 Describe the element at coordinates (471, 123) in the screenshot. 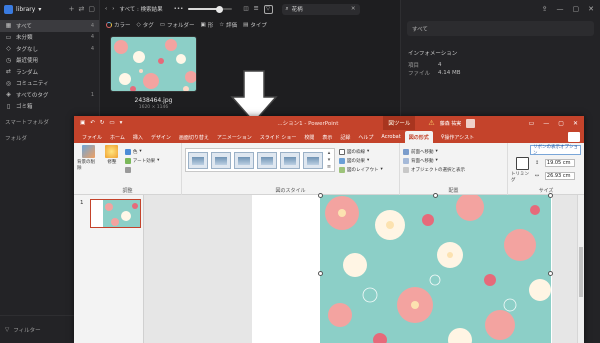

I see `avatar` at that location.